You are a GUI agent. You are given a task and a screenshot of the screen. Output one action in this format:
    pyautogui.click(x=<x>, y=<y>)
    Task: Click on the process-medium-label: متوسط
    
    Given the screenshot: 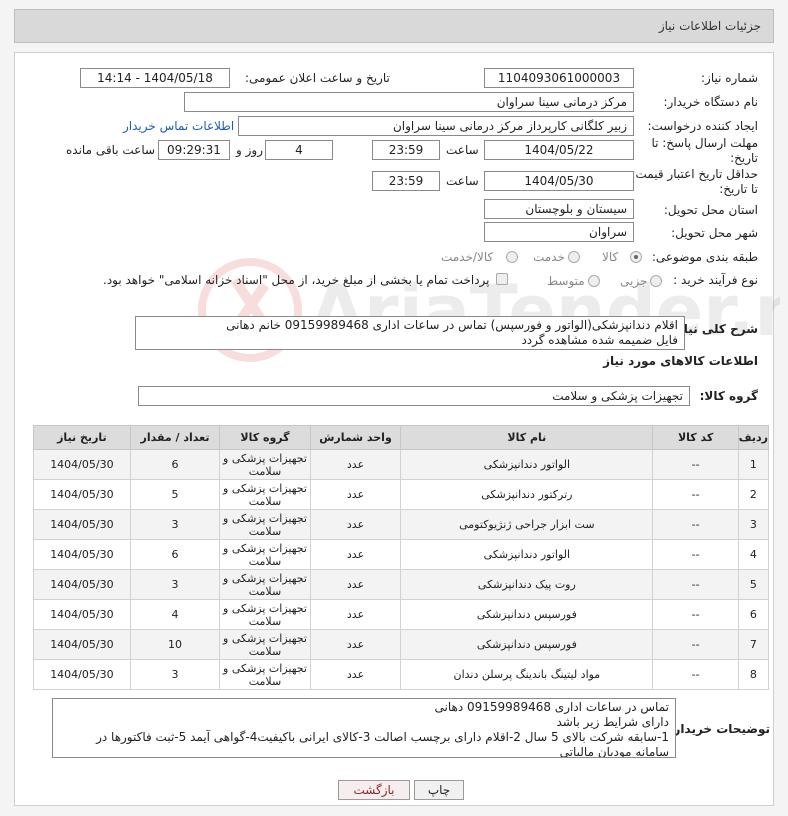 What is the action you would take?
    pyautogui.click(x=566, y=281)
    